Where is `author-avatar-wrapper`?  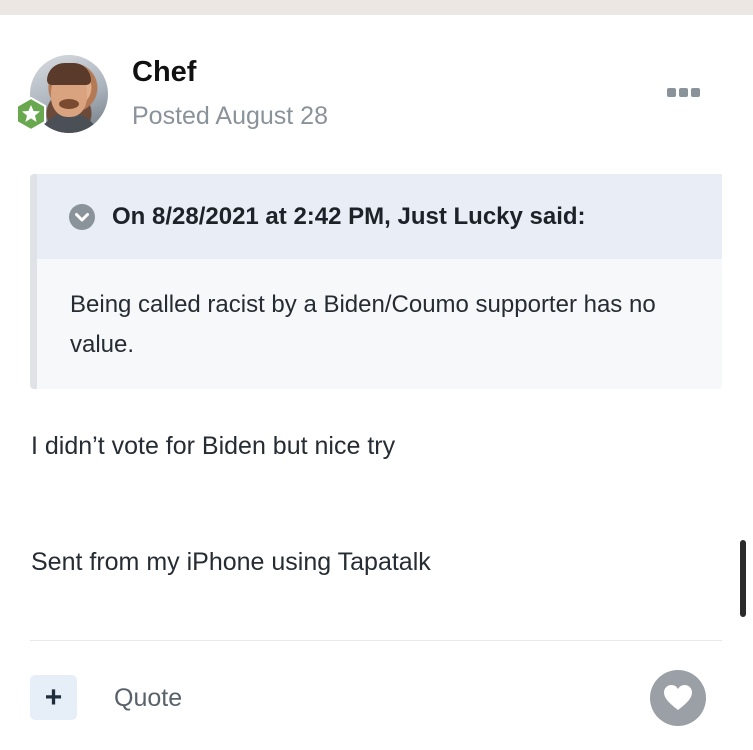
author-avatar-wrapper is located at coordinates (62, 94).